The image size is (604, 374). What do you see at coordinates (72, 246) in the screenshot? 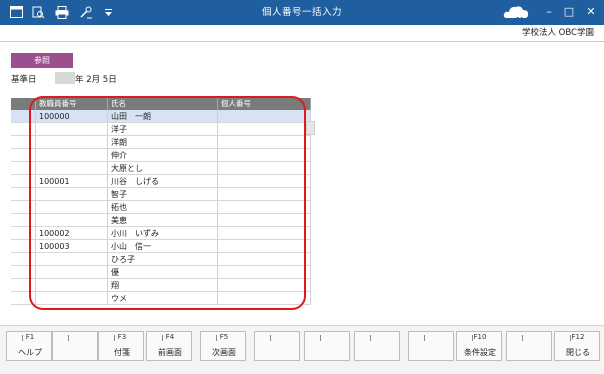
I see `staff-number-cell: 100003` at bounding box center [72, 246].